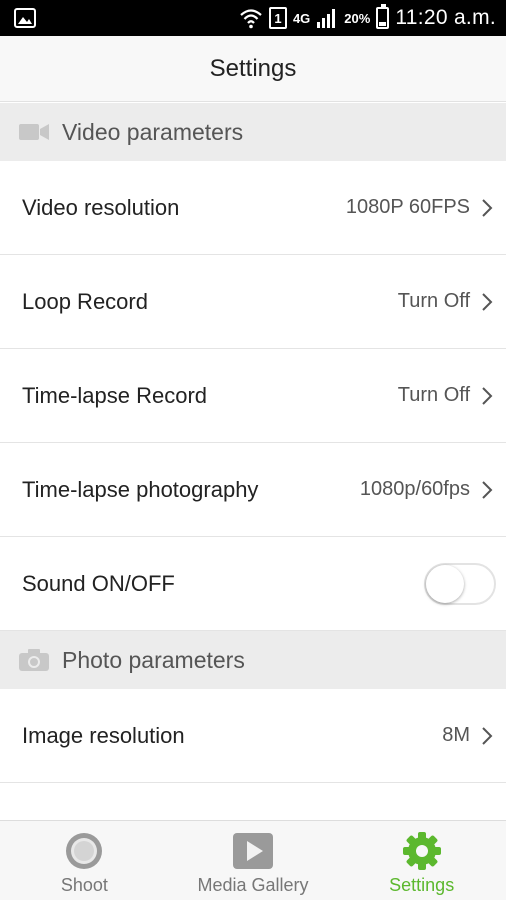  What do you see at coordinates (85, 301) in the screenshot?
I see `row-label: Loop Record` at bounding box center [85, 301].